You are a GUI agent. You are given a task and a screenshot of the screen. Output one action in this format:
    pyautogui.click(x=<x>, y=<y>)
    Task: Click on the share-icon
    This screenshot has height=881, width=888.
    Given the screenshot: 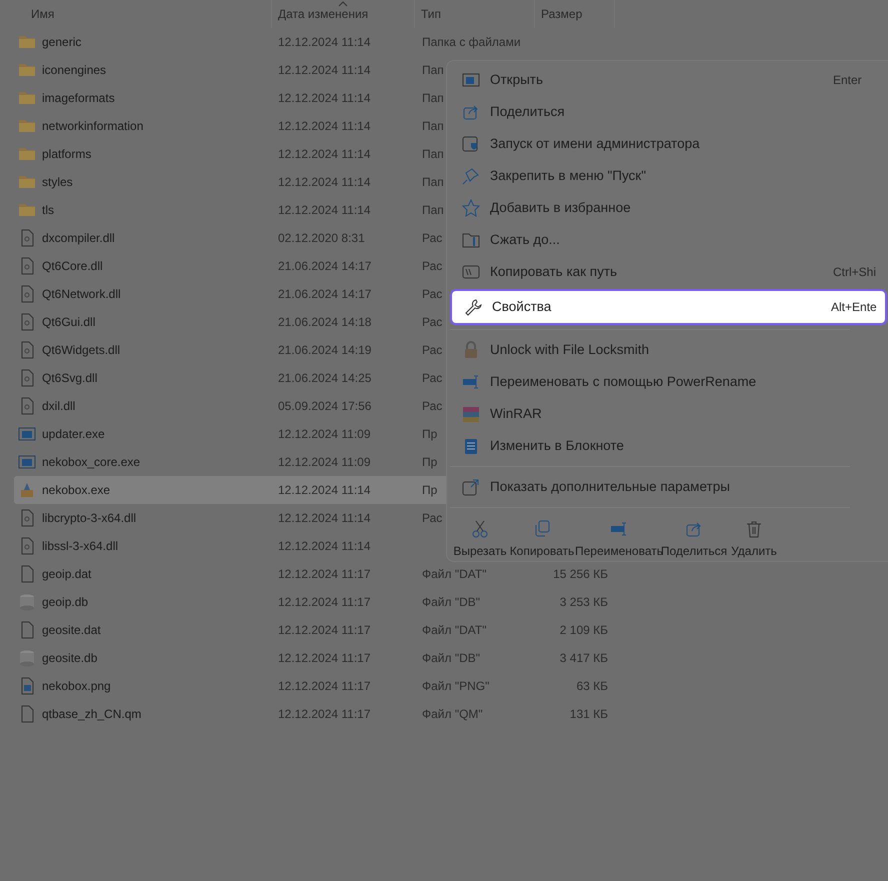 What is the action you would take?
    pyautogui.click(x=471, y=112)
    